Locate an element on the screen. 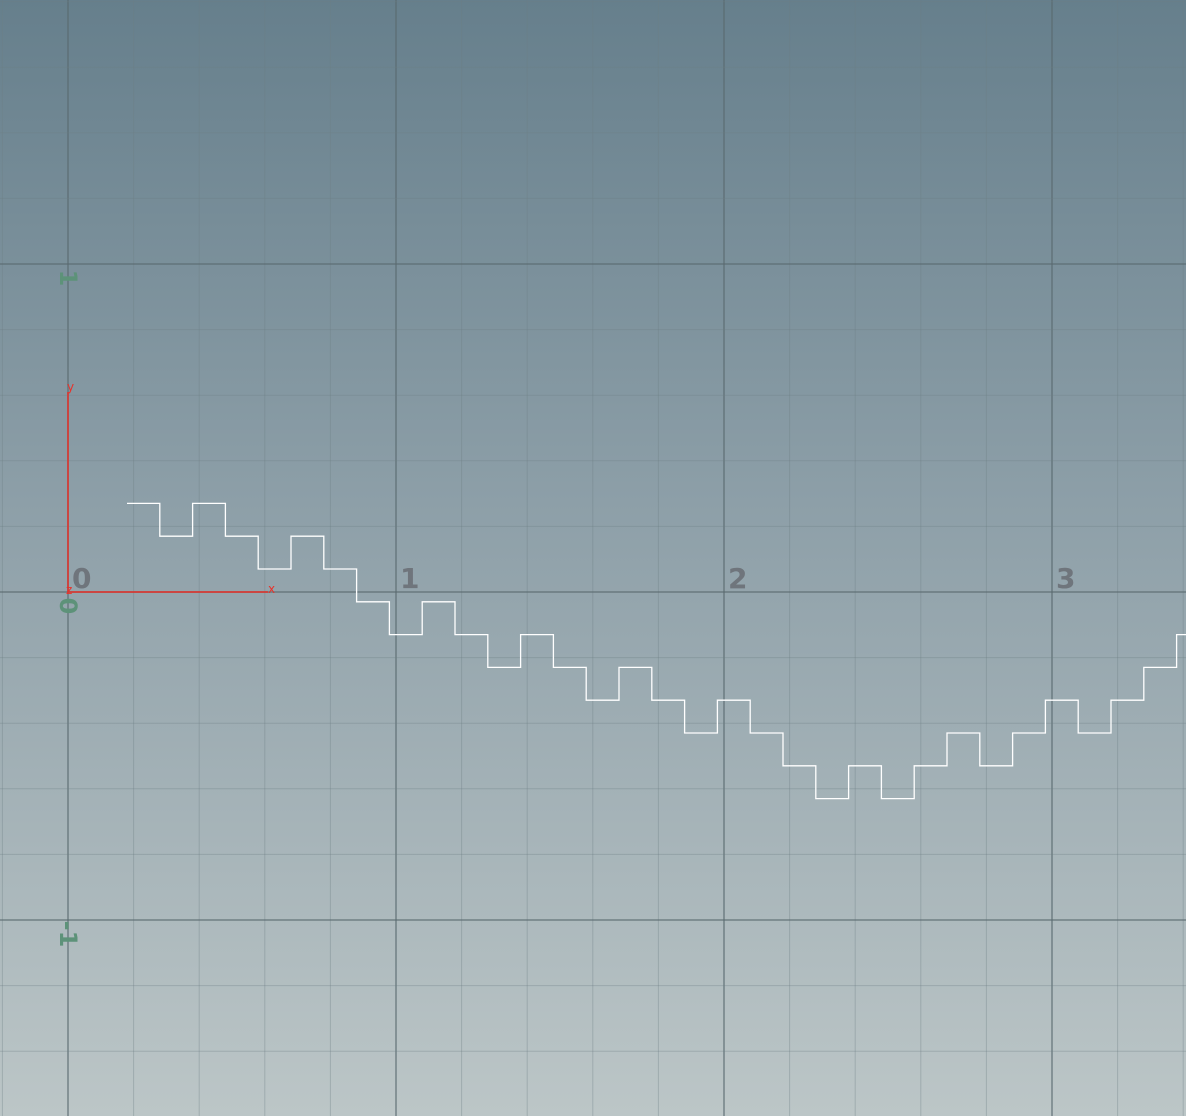  y-axis-label: y is located at coordinates (70, 387).